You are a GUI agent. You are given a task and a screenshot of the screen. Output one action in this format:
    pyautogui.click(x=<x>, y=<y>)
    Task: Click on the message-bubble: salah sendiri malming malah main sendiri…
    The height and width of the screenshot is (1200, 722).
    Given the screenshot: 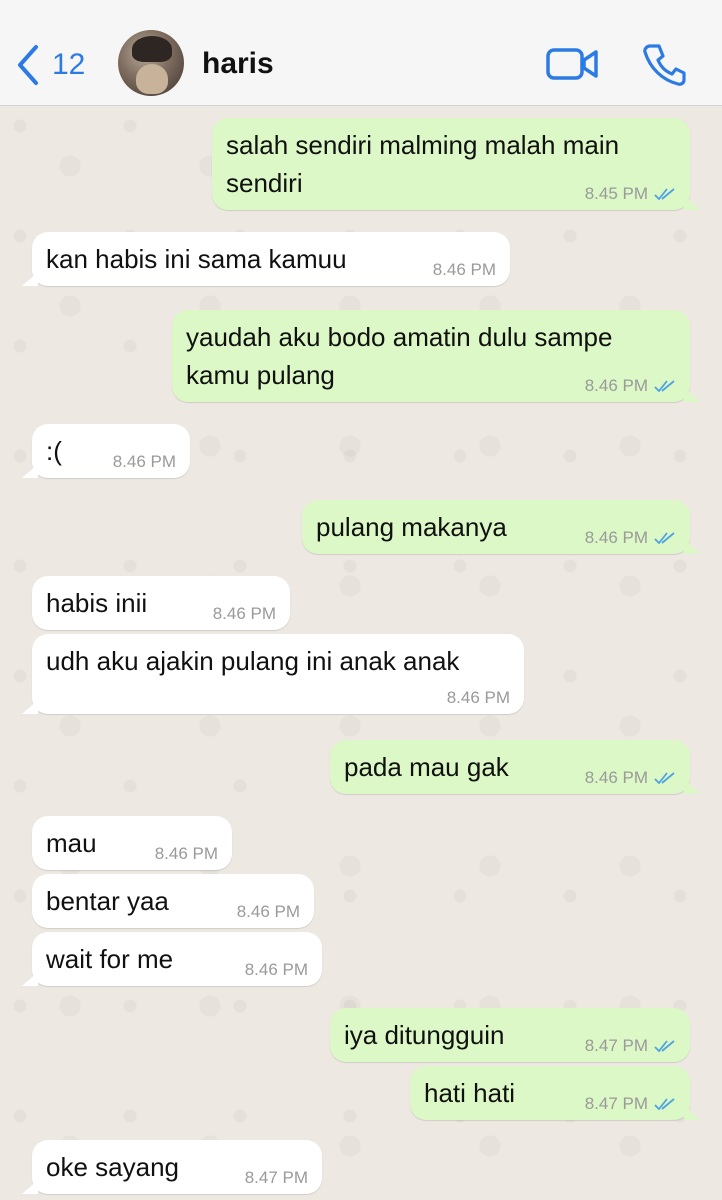 What is the action you would take?
    pyautogui.click(x=456, y=164)
    